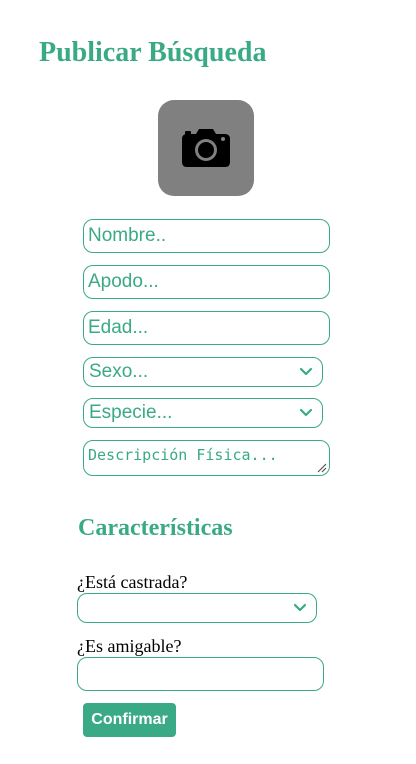  What do you see at coordinates (197, 608) in the screenshot?
I see `castrada-select` at bounding box center [197, 608].